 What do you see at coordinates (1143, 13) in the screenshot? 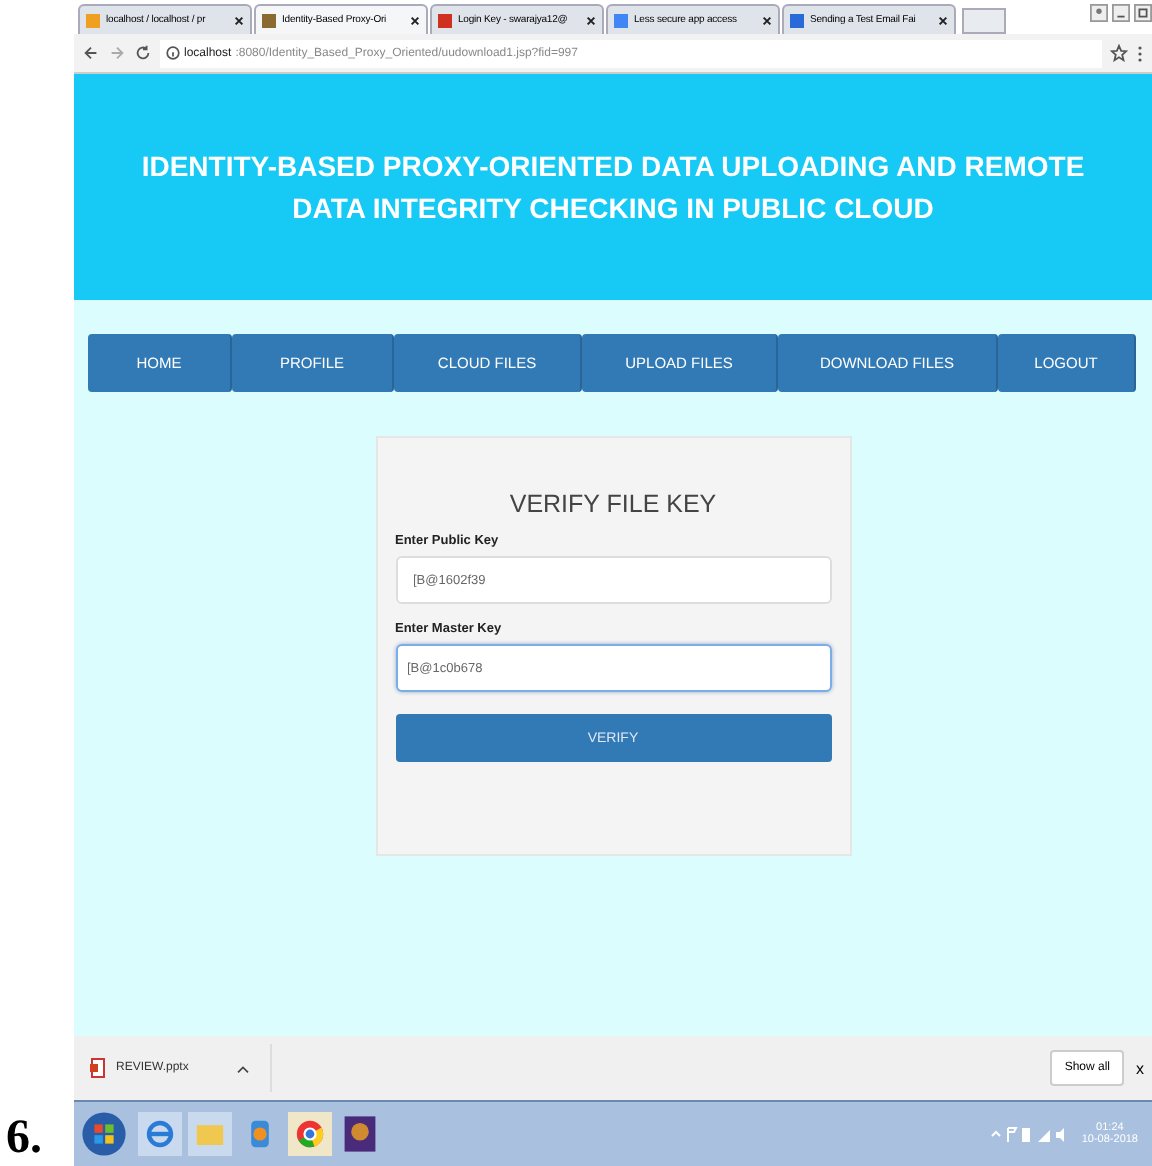
I see `restore-icon` at bounding box center [1143, 13].